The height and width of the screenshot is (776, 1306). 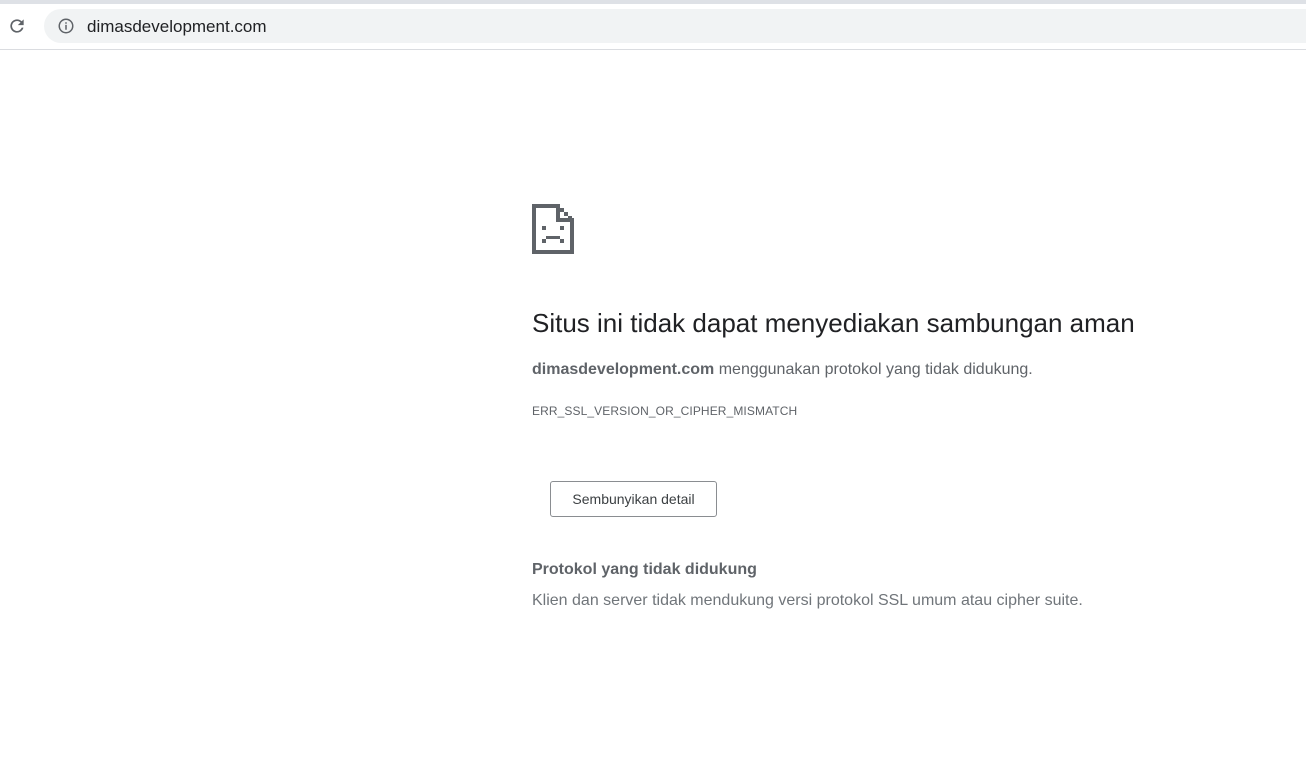 I want to click on browser-toolbar: dimasdevelopment.com, so click(x=653, y=25).